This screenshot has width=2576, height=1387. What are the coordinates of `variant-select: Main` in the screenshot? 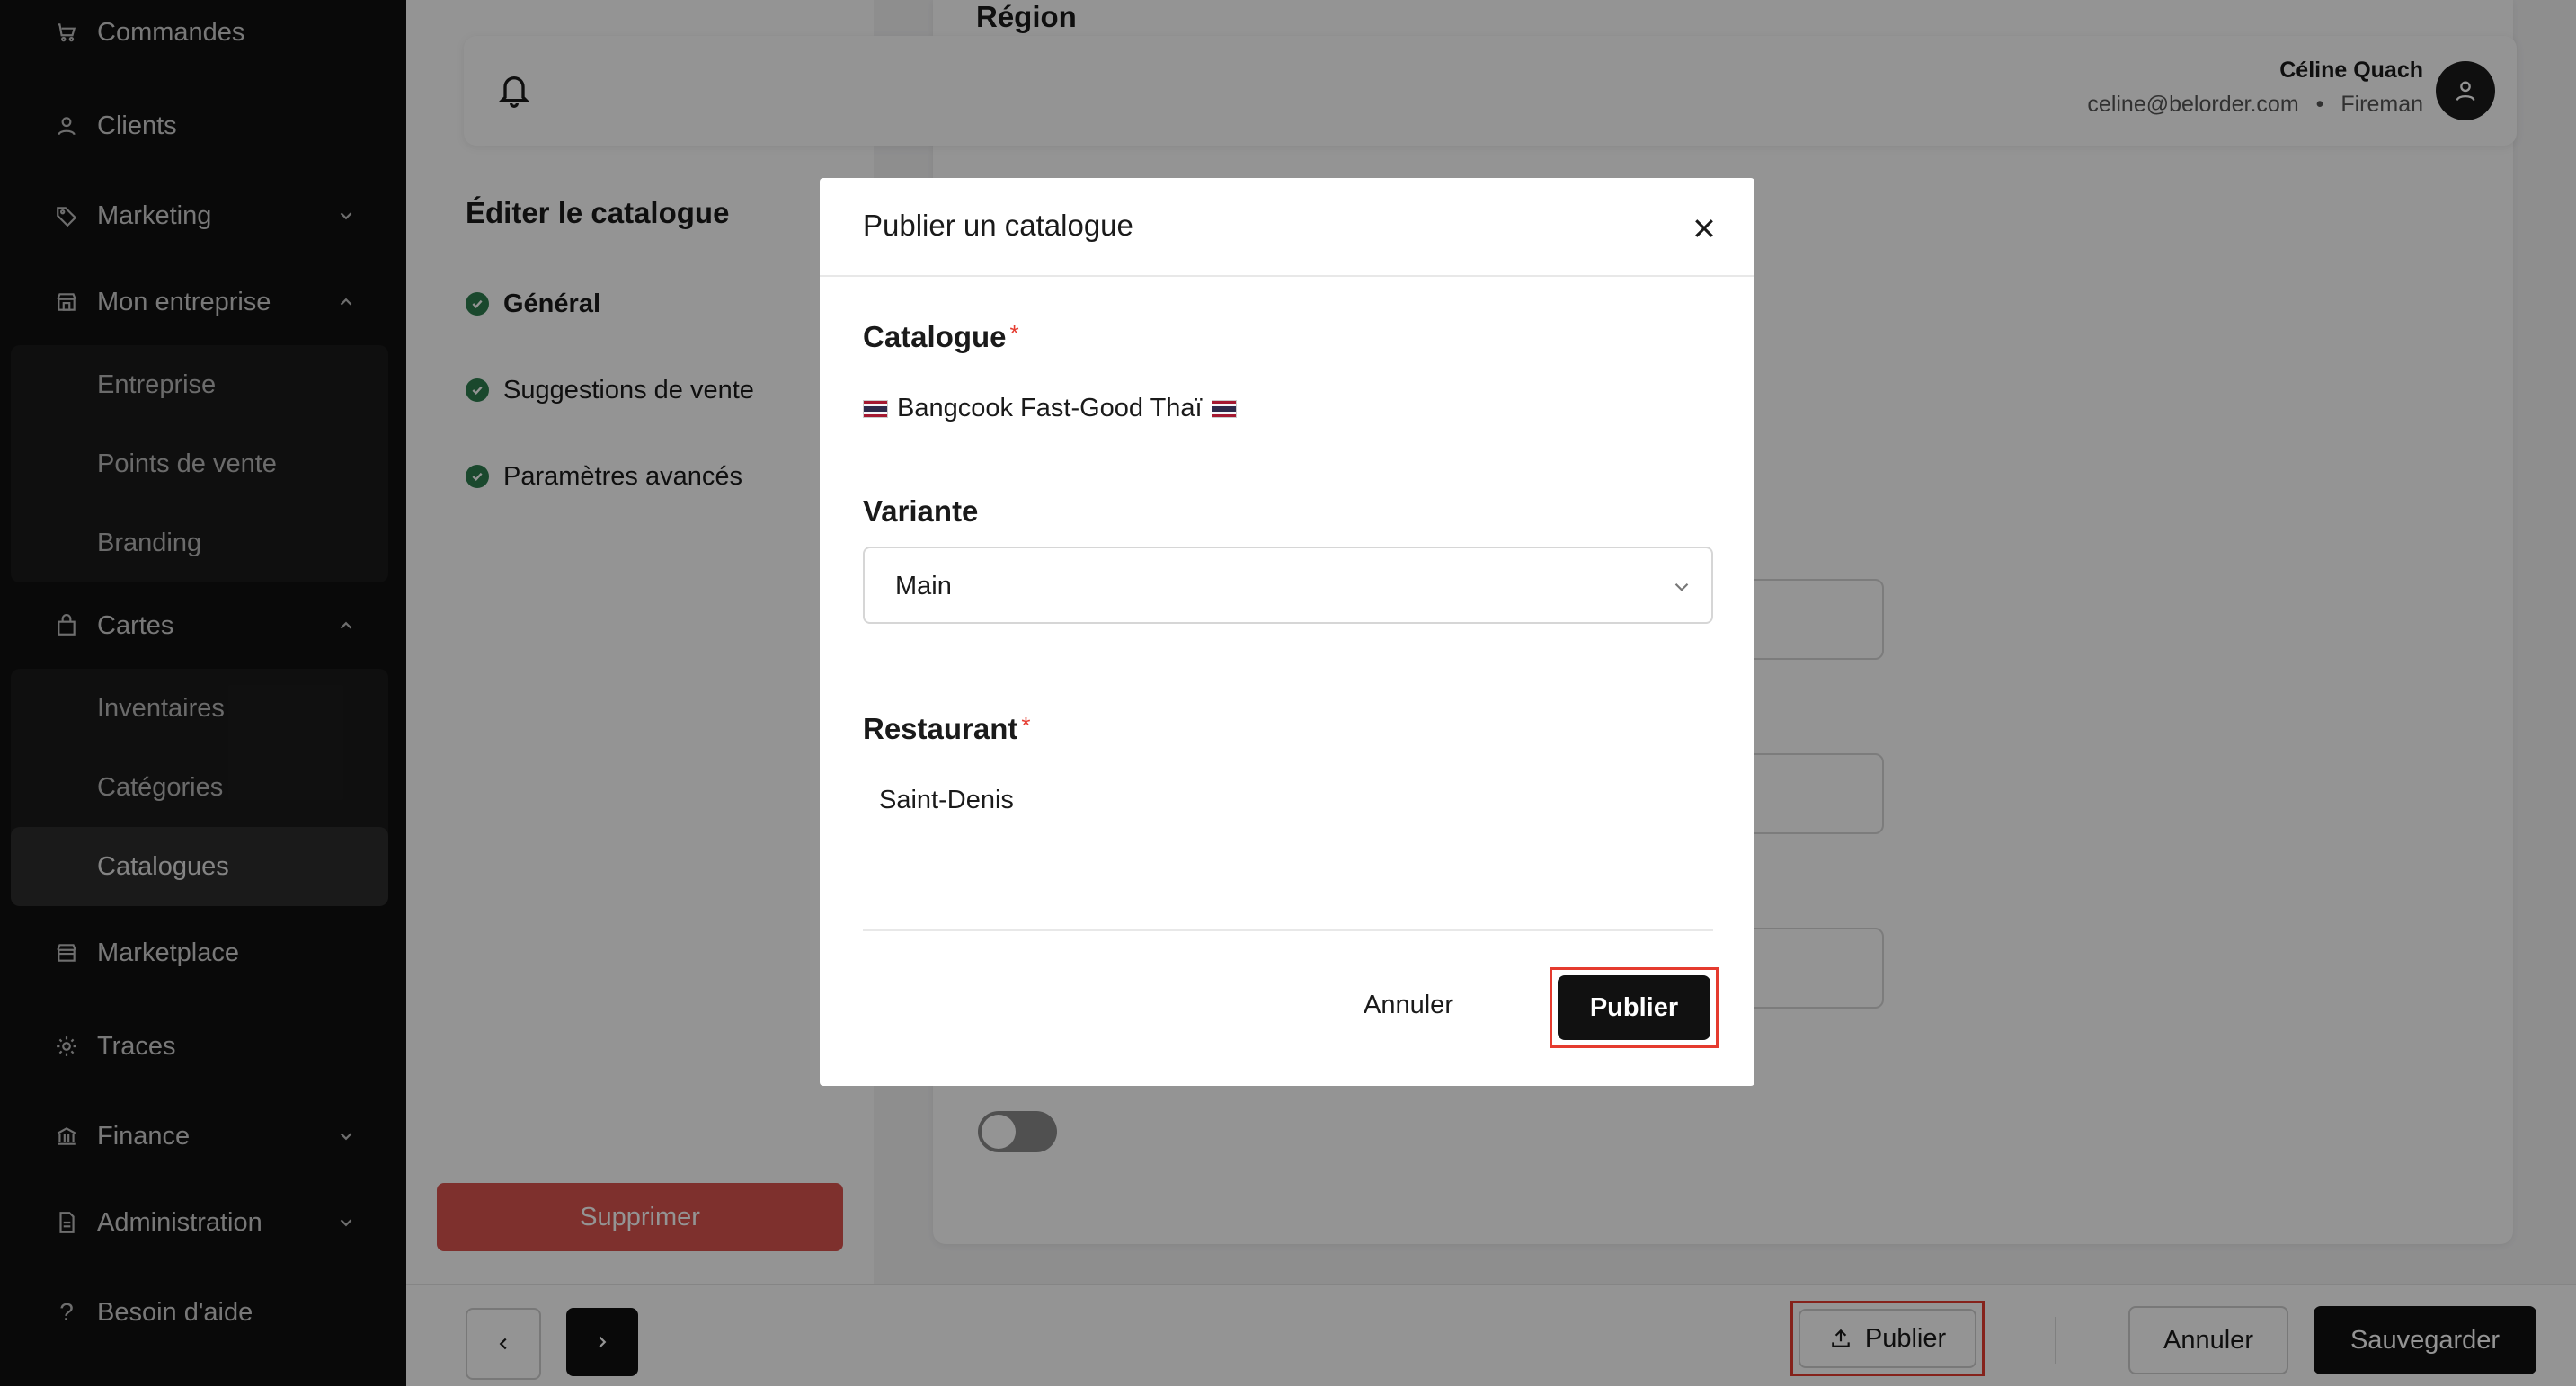 It's located at (1288, 585).